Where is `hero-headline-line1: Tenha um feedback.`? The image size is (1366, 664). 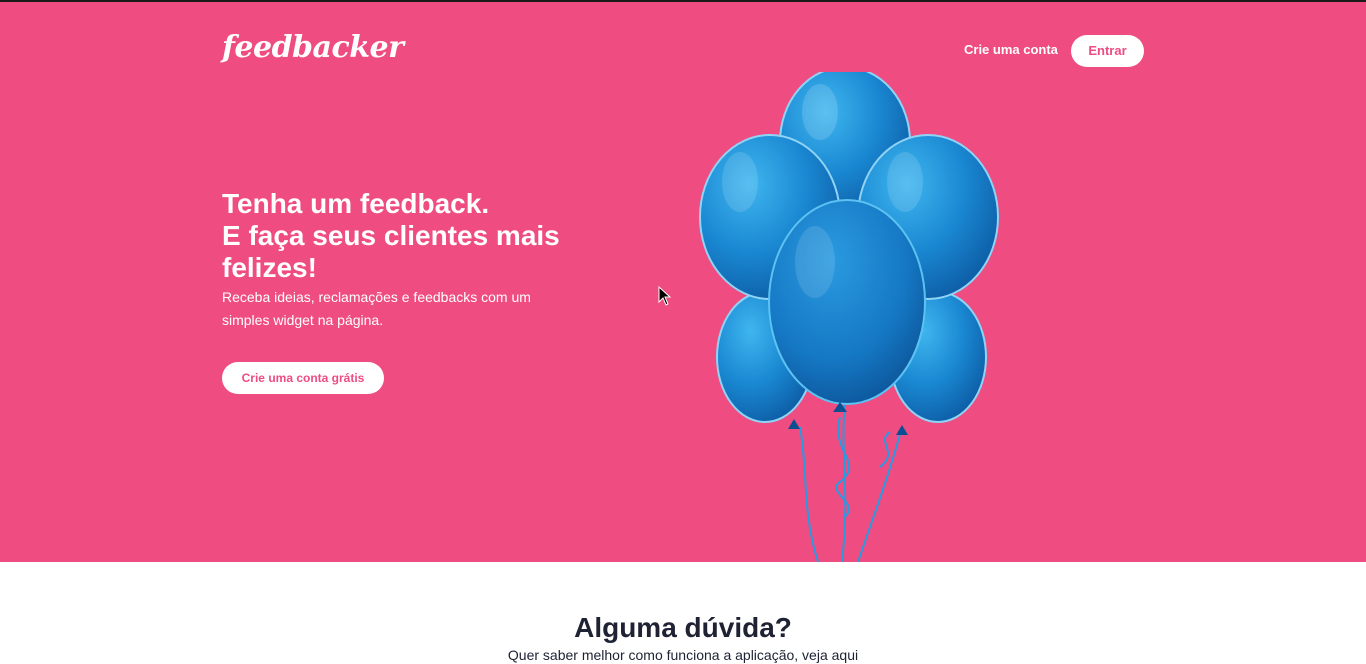
hero-headline-line1: Tenha um feedback. is located at coordinates (356, 203).